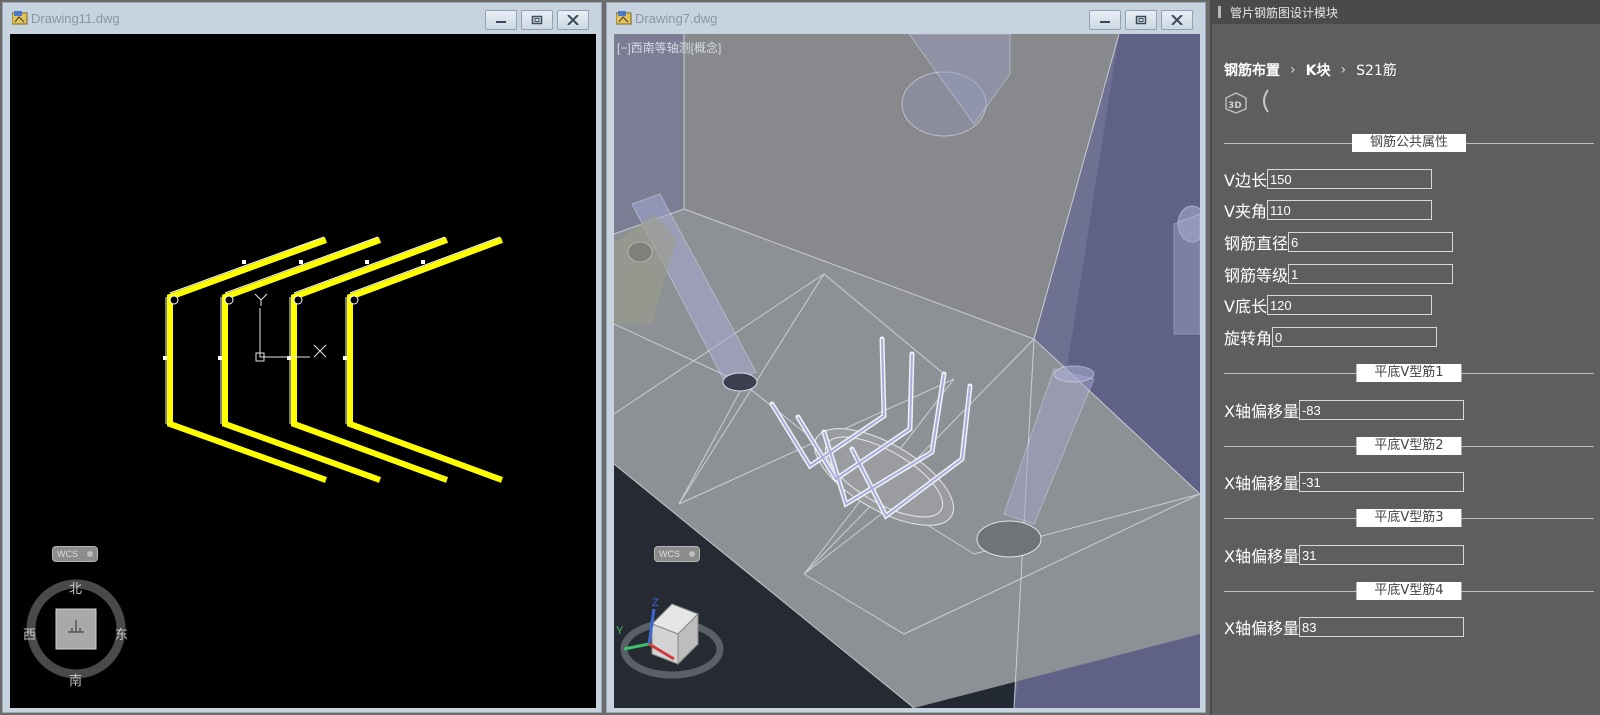 This screenshot has height=715, width=1600. Describe the element at coordinates (1371, 242) in the screenshot. I see `rebar-diameter-input` at that location.